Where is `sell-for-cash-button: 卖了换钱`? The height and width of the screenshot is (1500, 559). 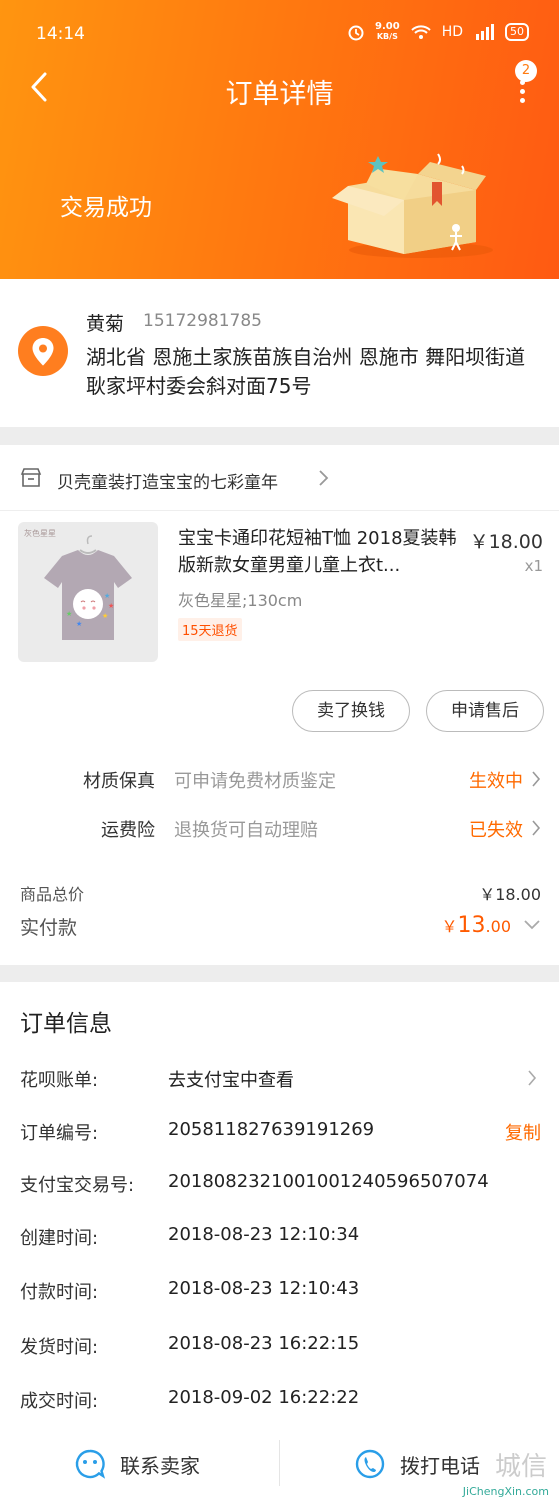 sell-for-cash-button: 卖了换钱 is located at coordinates (351, 711).